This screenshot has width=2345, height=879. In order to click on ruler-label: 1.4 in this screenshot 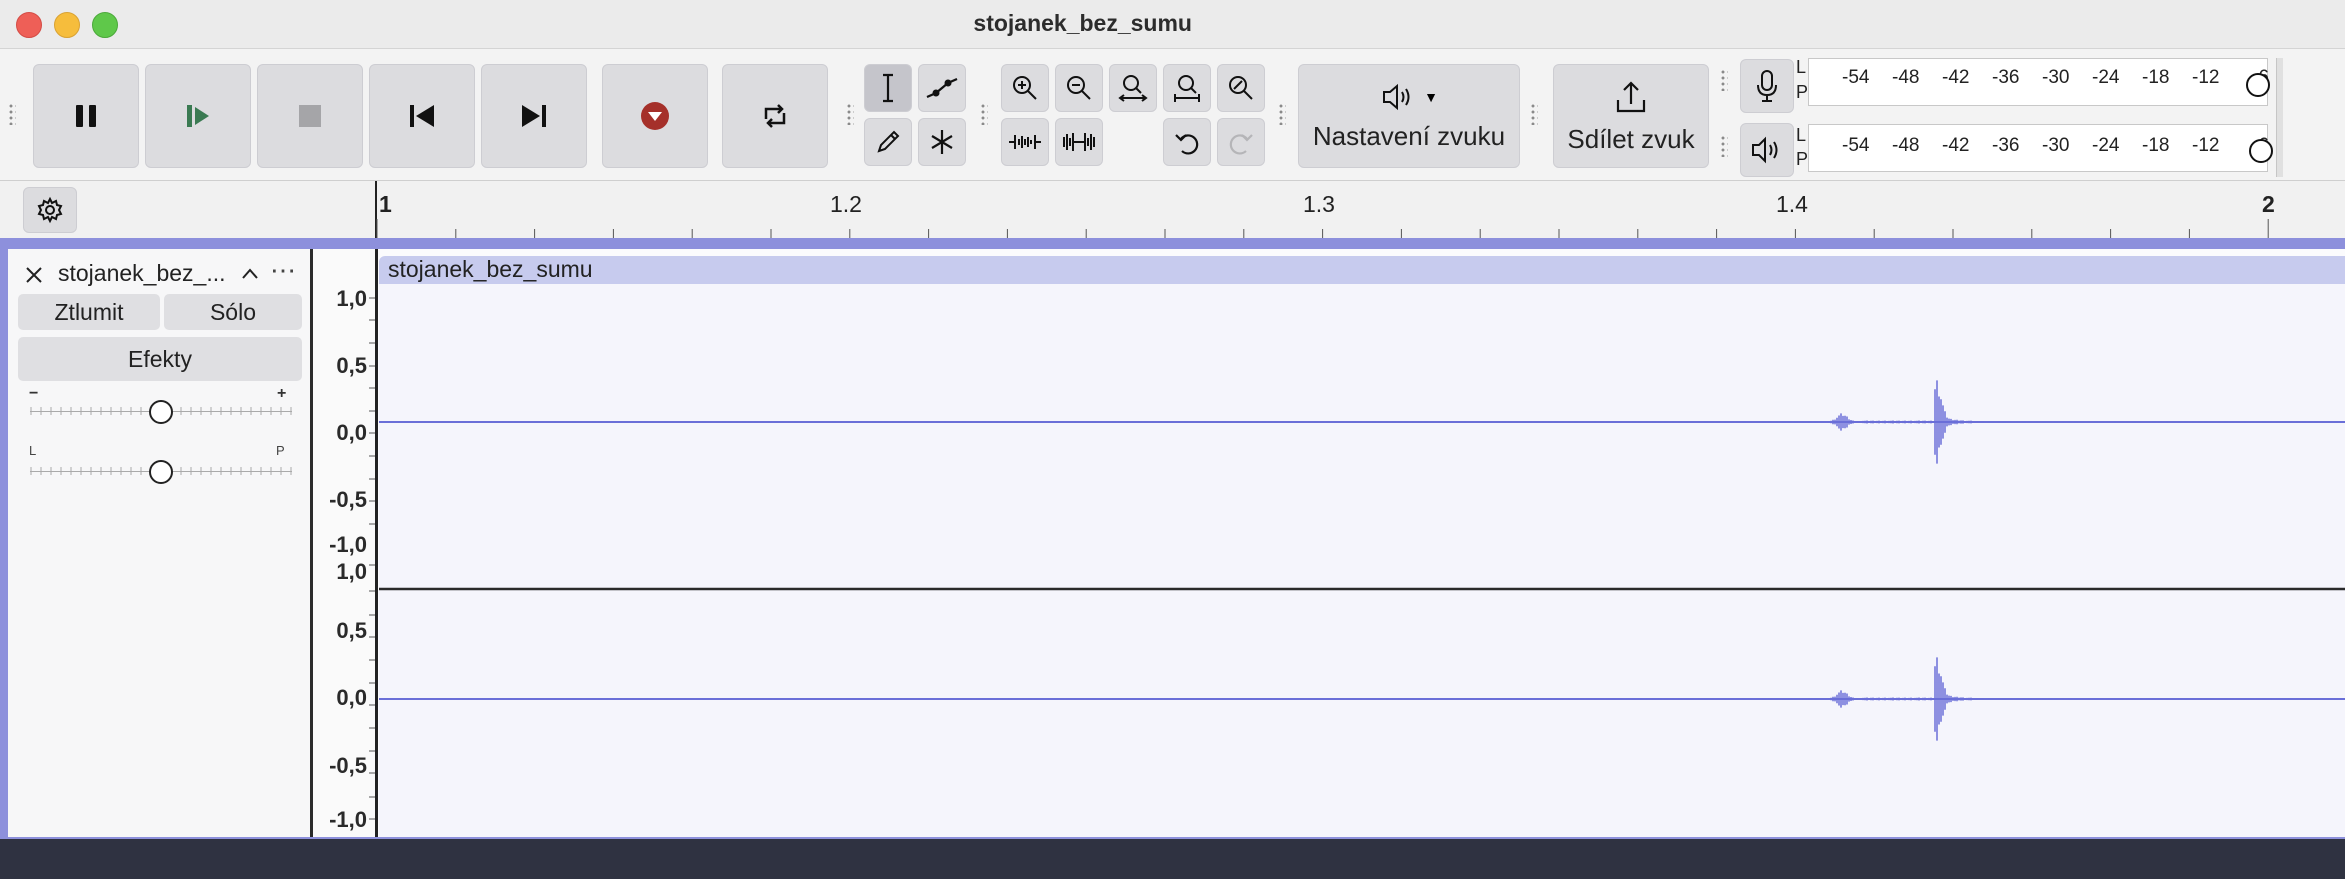, I will do `click(1792, 204)`.